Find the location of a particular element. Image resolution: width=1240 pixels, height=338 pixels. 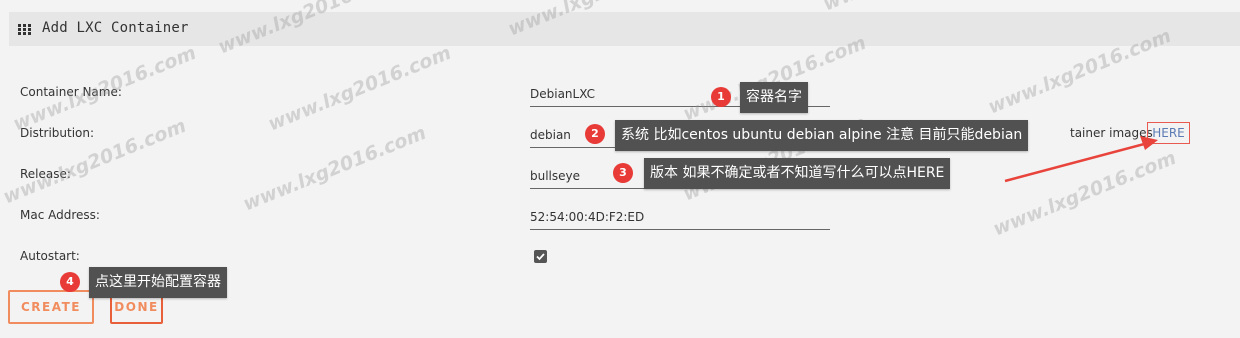

annotation-tooltip: 版本 如果不确定或者不知道写什么可以点HERE is located at coordinates (797, 173).